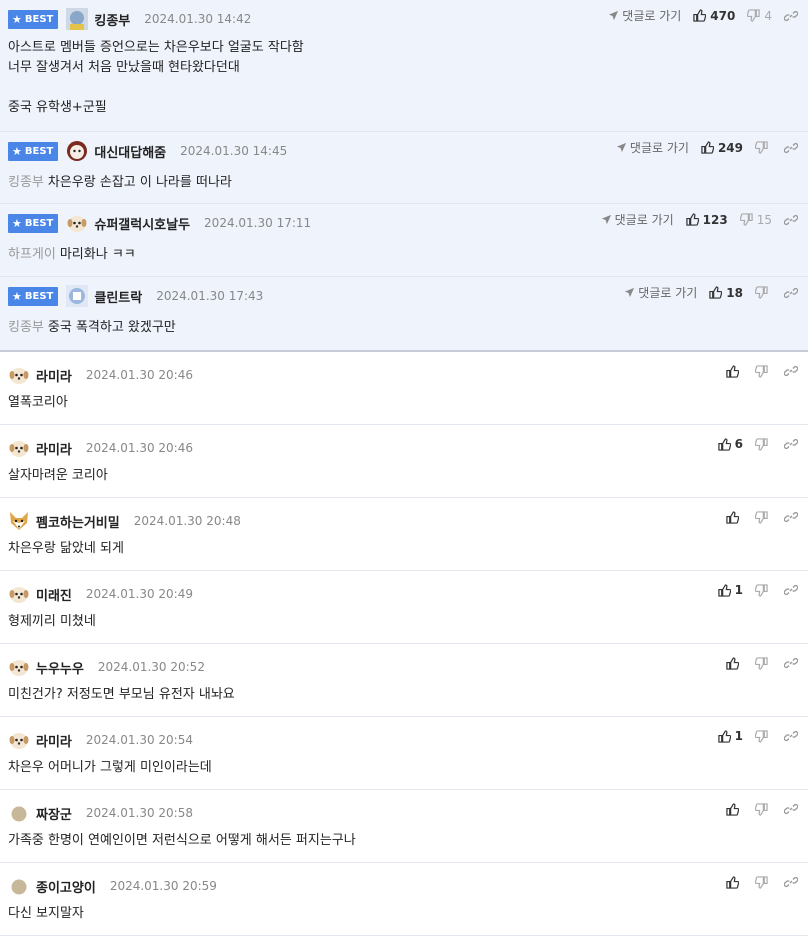 The image size is (808, 936). I want to click on best-badge: ★ BEST, so click(33, 151).